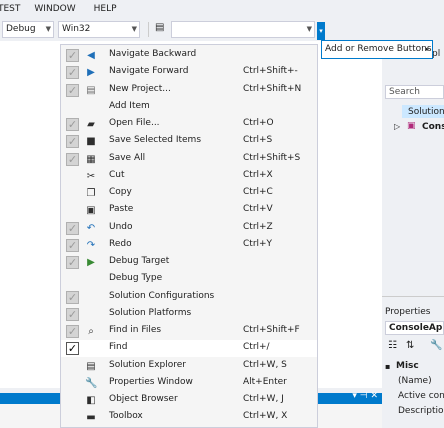 The height and width of the screenshot is (428, 444). I want to click on menu-item-label: Add Item, so click(129, 105).